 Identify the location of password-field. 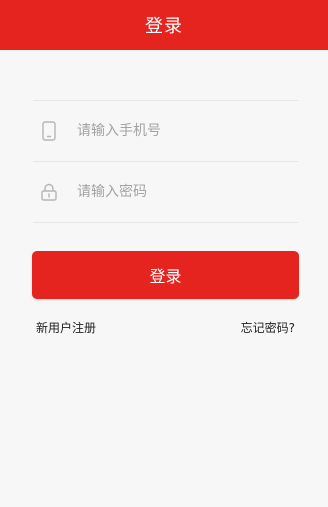
(165, 192).